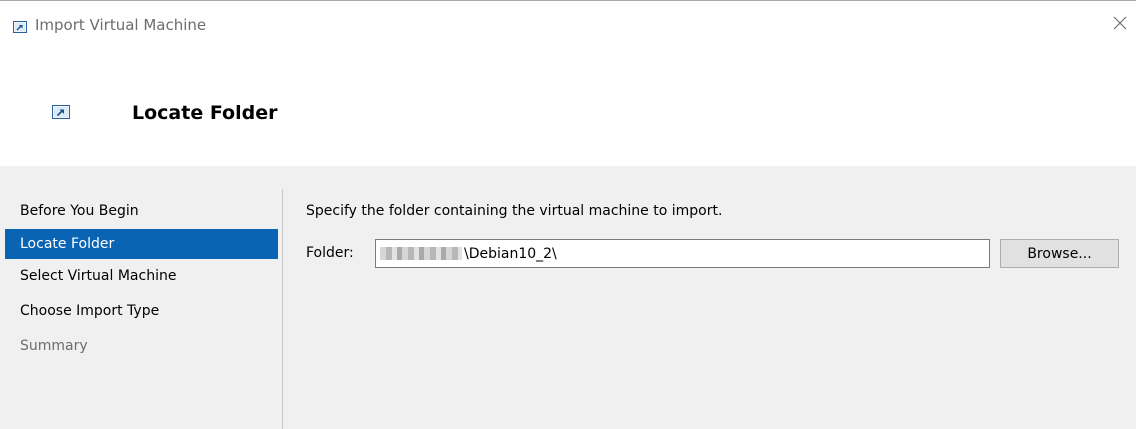  Describe the element at coordinates (141, 311) in the screenshot. I see `step-choose-import-type: Choose Import Type` at that location.